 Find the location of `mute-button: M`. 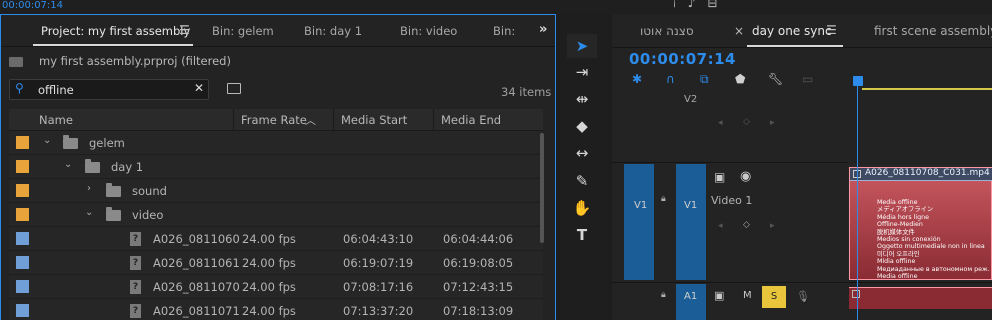

mute-button: M is located at coordinates (747, 295).